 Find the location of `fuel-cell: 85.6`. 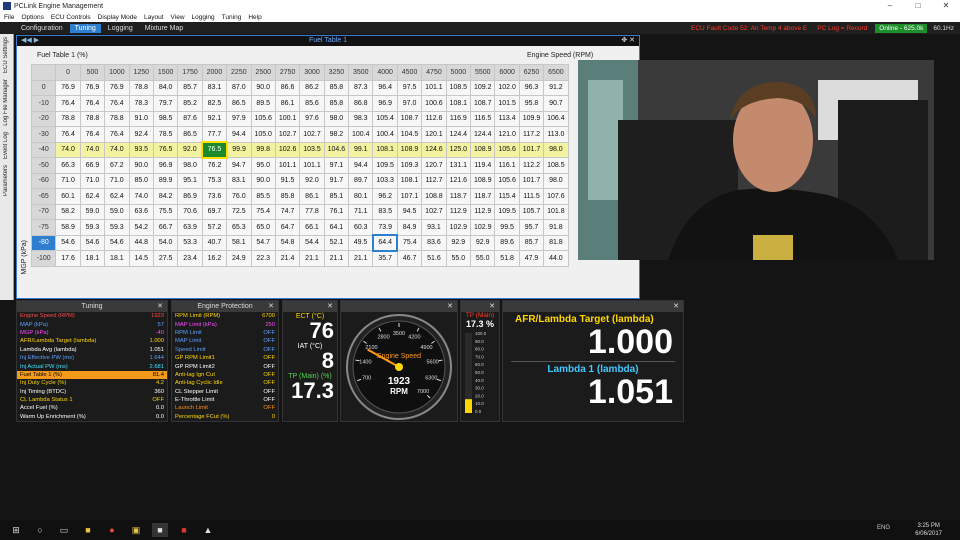

fuel-cell: 85.6 is located at coordinates (312, 103).